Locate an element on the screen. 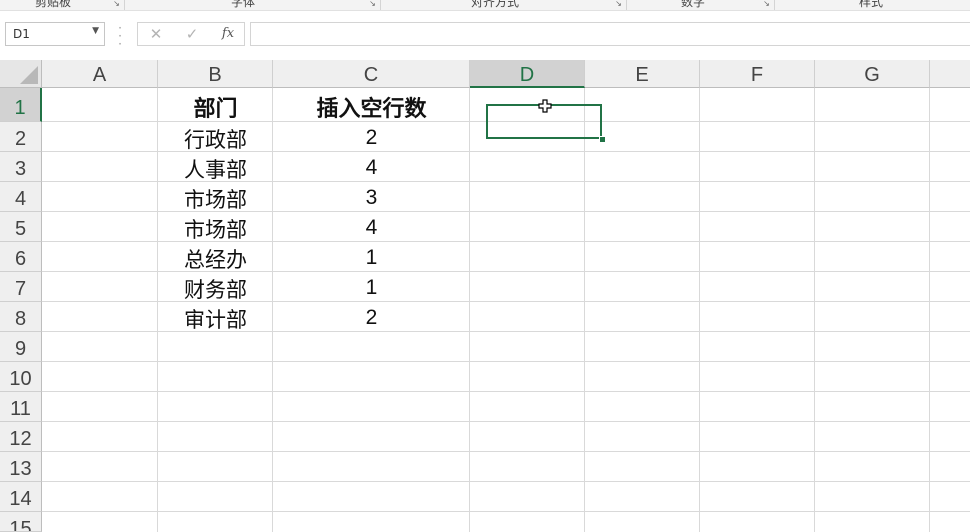 The height and width of the screenshot is (532, 970). chevron-down-icon: ▼ is located at coordinates (95, 31).